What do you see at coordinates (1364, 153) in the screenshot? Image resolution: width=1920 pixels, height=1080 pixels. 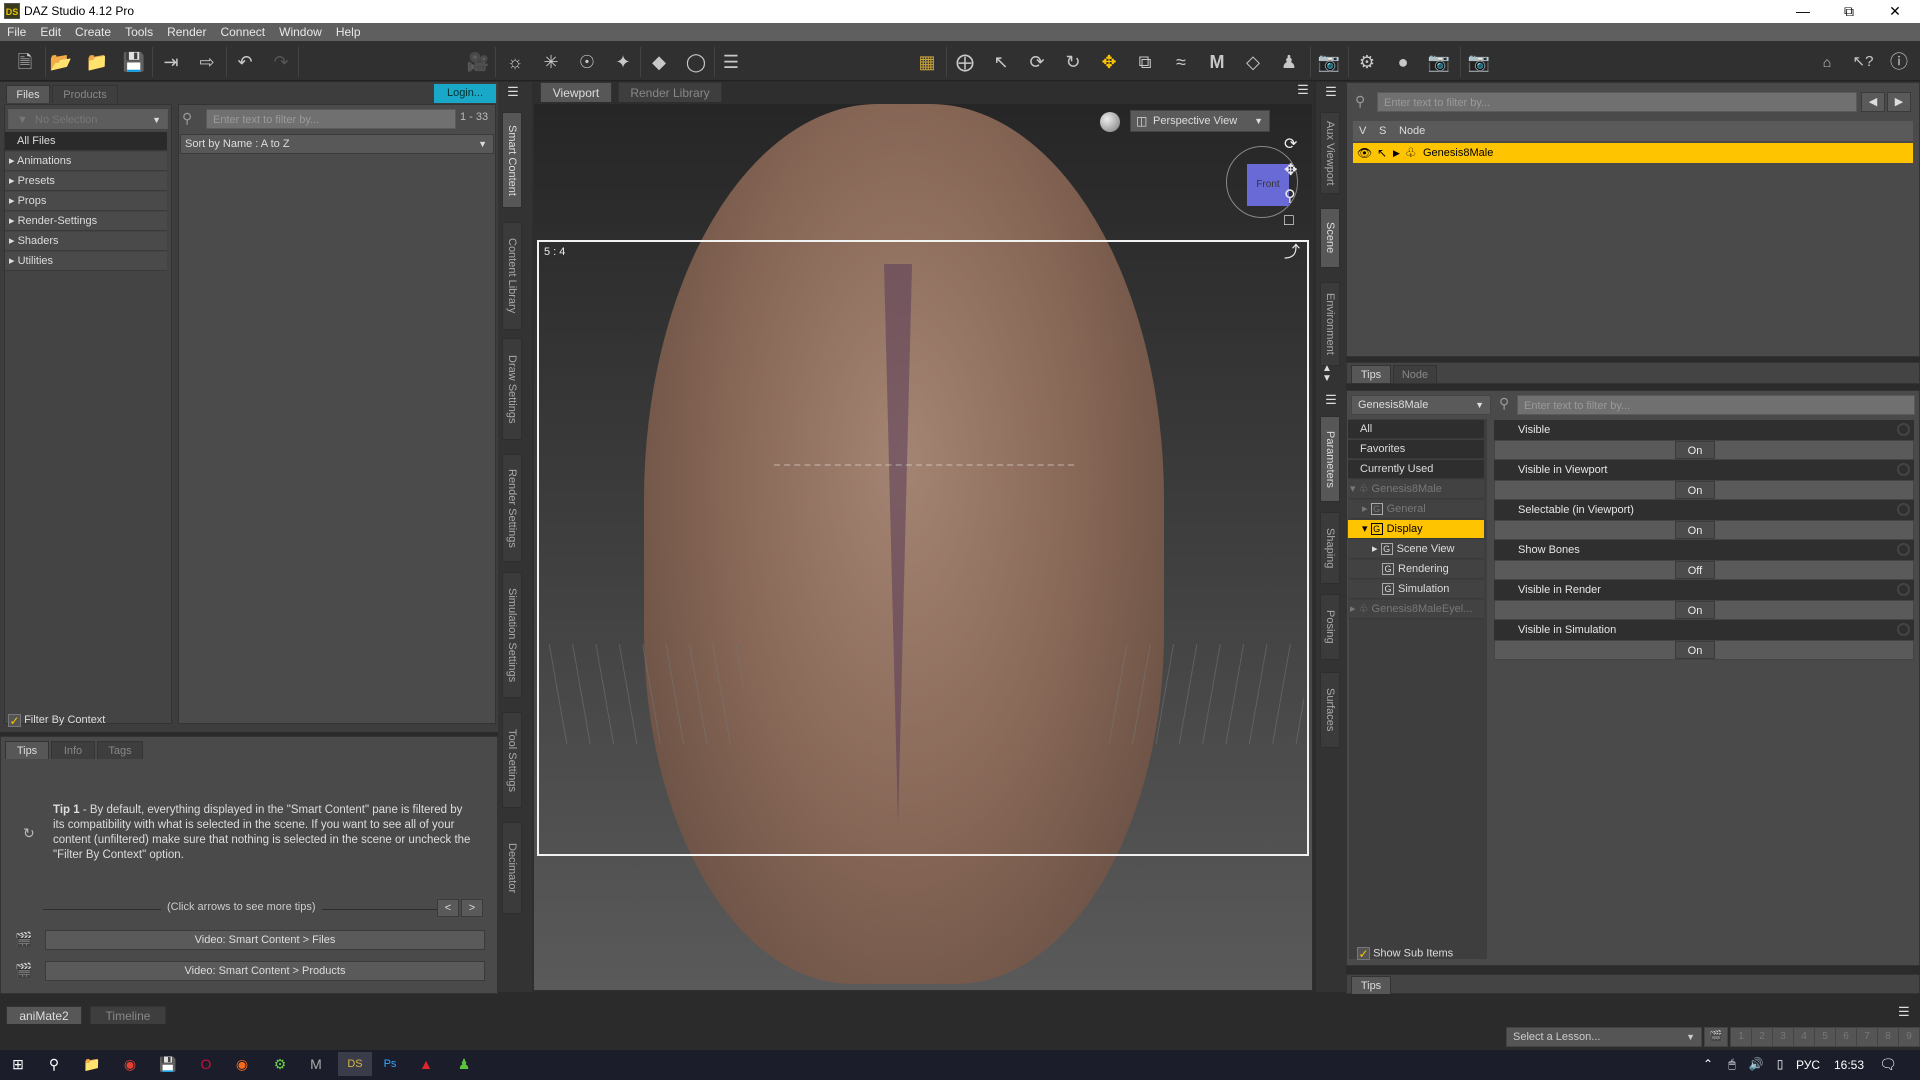 I see `eye-icon: 👁` at bounding box center [1364, 153].